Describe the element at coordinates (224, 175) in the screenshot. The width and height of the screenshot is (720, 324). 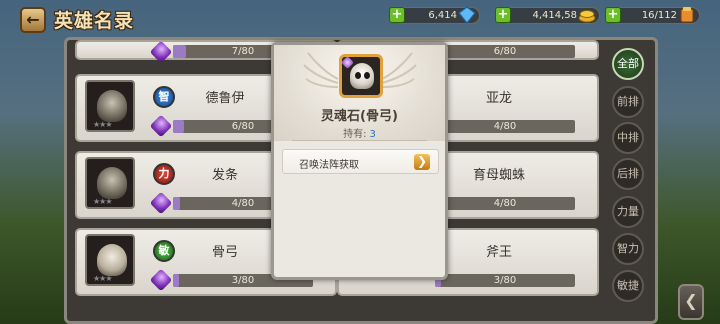
I see `hero-name: 发条` at that location.